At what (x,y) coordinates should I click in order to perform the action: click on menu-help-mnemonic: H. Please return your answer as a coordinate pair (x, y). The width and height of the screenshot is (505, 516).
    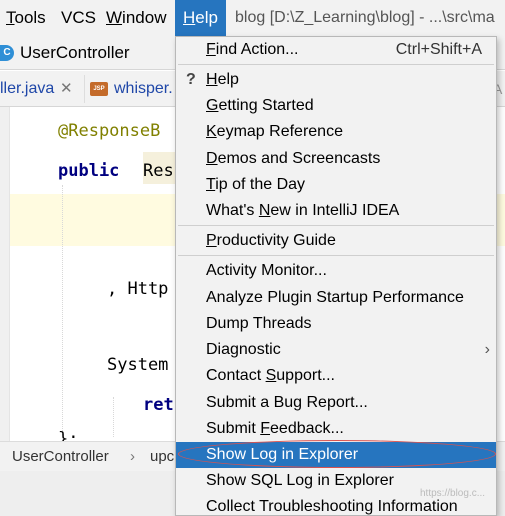
    Looking at the image, I should click on (189, 17).